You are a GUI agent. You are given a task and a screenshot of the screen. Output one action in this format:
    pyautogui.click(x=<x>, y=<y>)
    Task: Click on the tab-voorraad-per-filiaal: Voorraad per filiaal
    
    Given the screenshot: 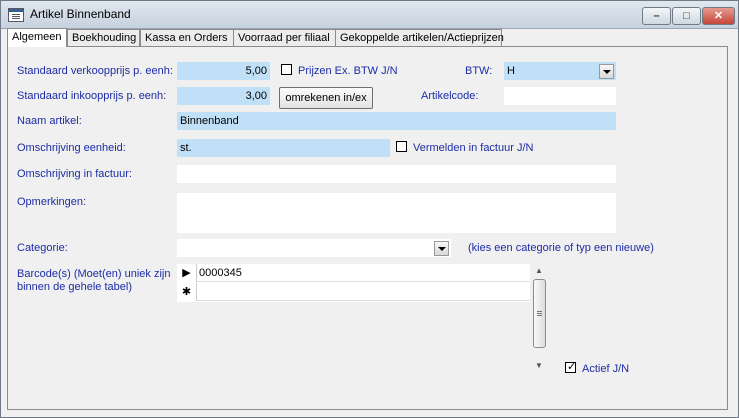 What is the action you would take?
    pyautogui.click(x=284, y=37)
    